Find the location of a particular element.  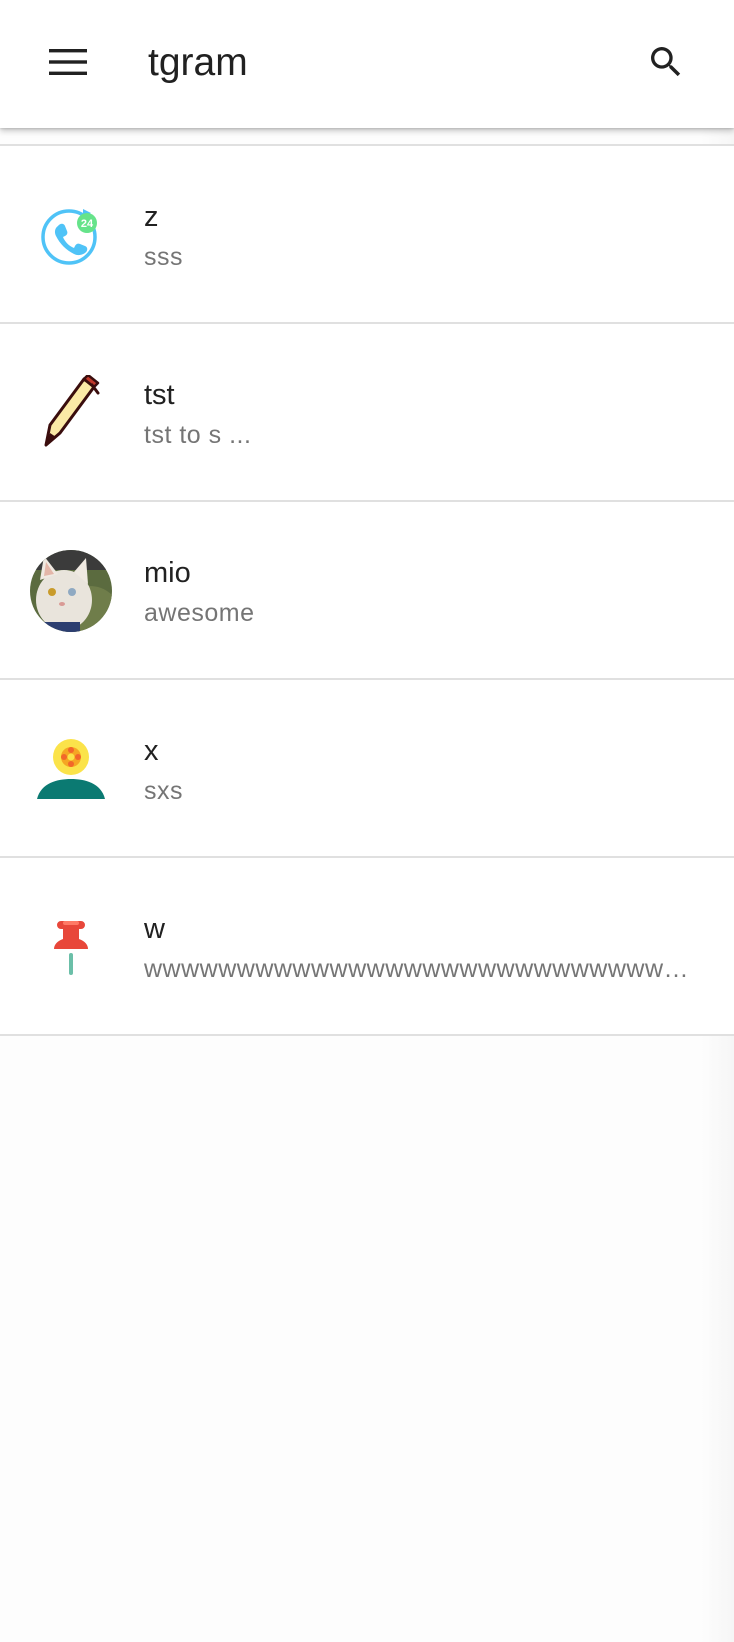

chat-name: z is located at coordinates (151, 217).